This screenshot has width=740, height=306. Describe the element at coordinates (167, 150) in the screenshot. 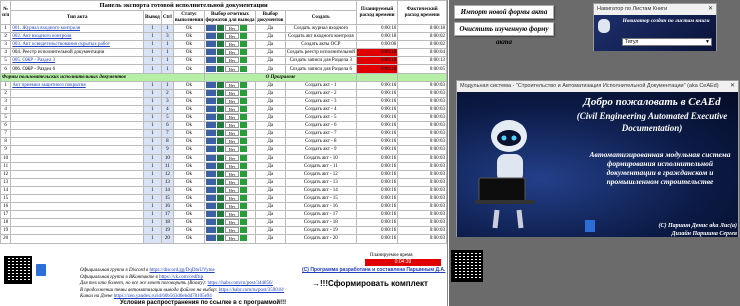

I see `row-ctrl: 9` at that location.